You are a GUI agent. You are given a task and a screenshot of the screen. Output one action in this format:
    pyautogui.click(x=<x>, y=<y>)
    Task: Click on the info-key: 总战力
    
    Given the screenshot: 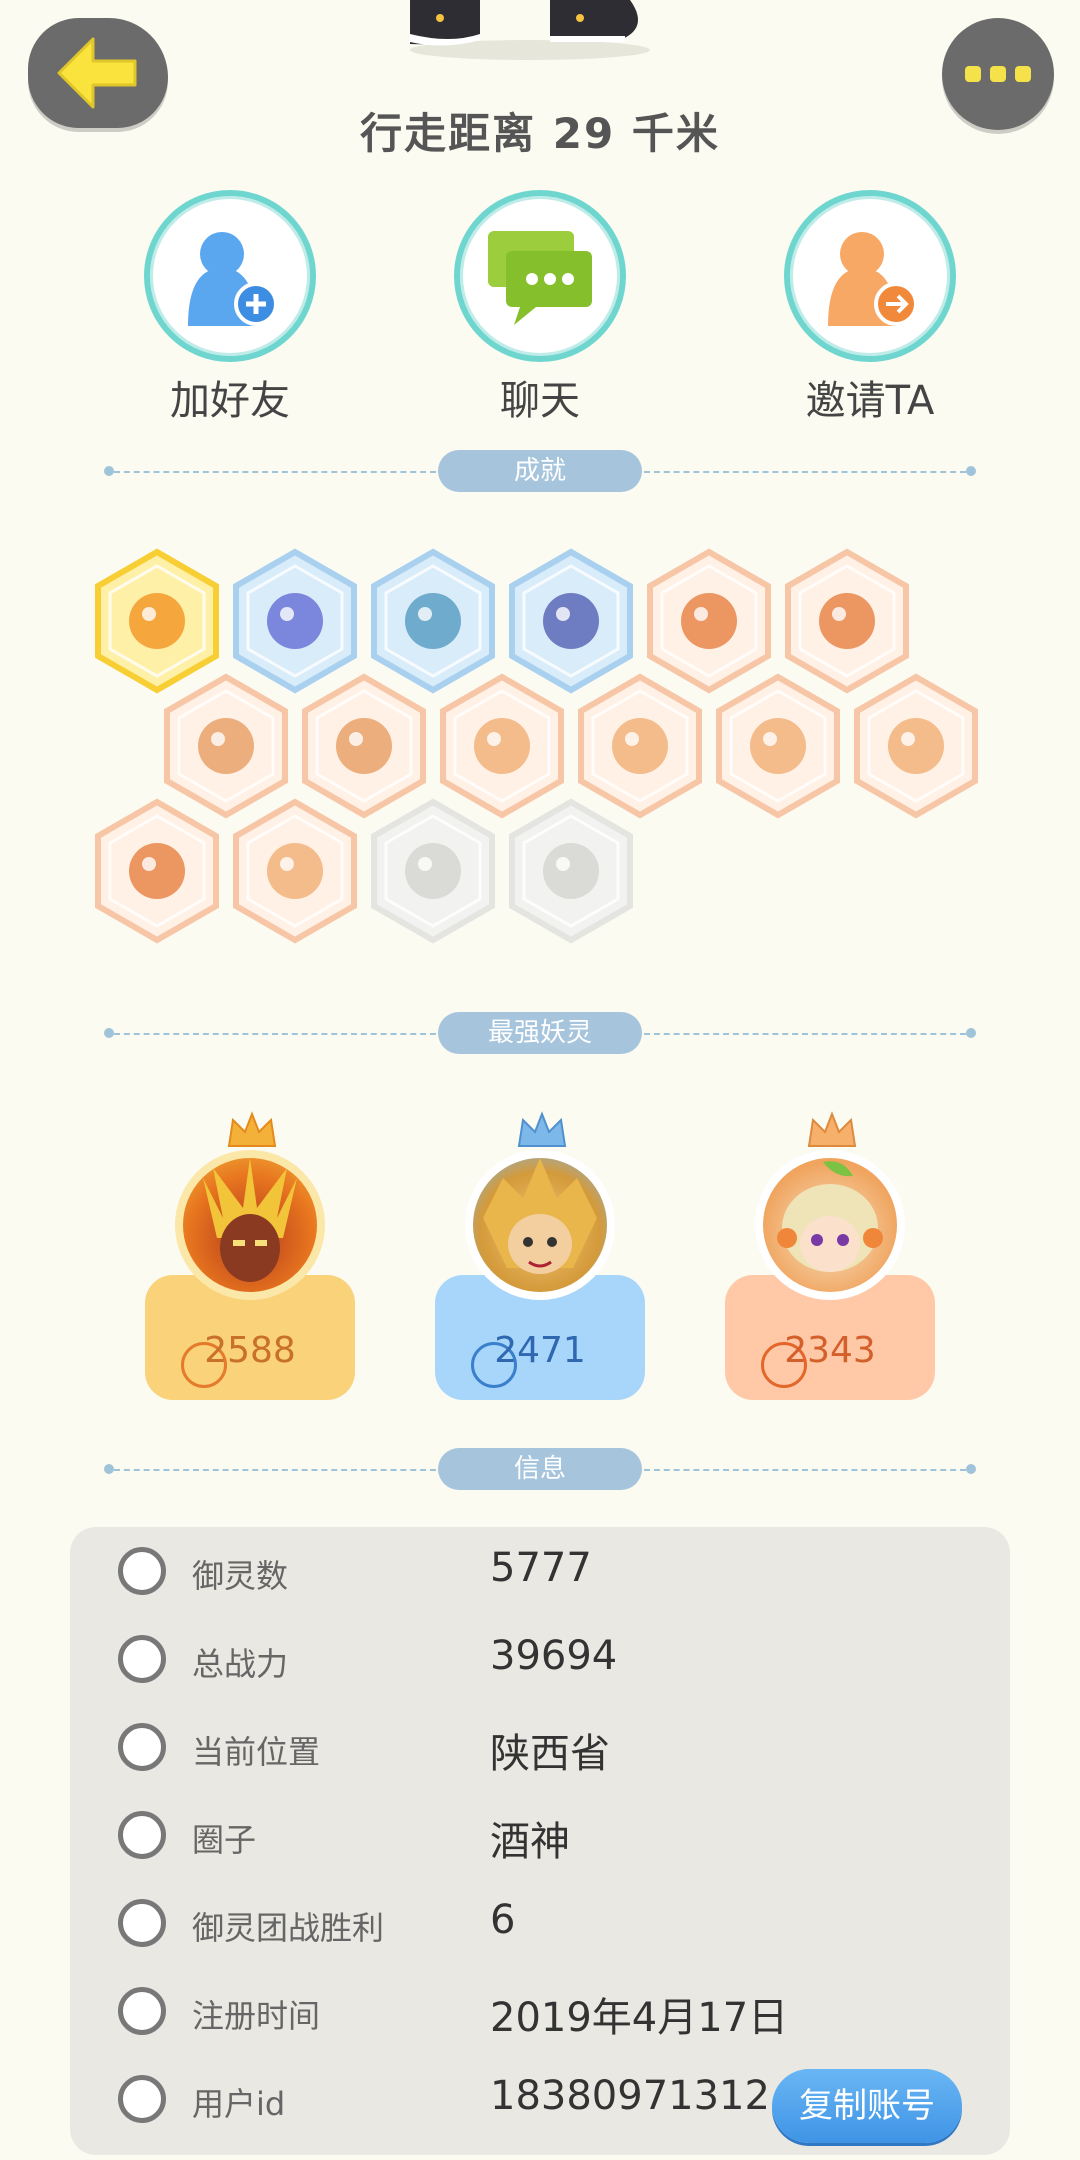 What is the action you would take?
    pyautogui.click(x=240, y=1664)
    